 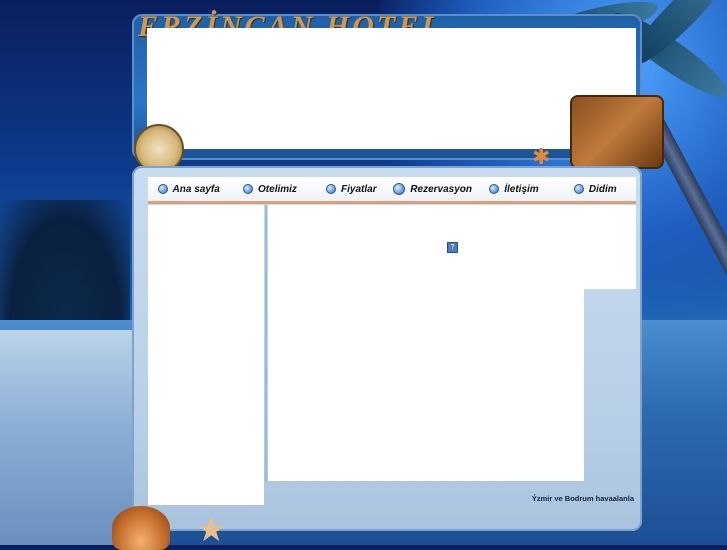 What do you see at coordinates (602, 189) in the screenshot?
I see `nav-label: Didim` at bounding box center [602, 189].